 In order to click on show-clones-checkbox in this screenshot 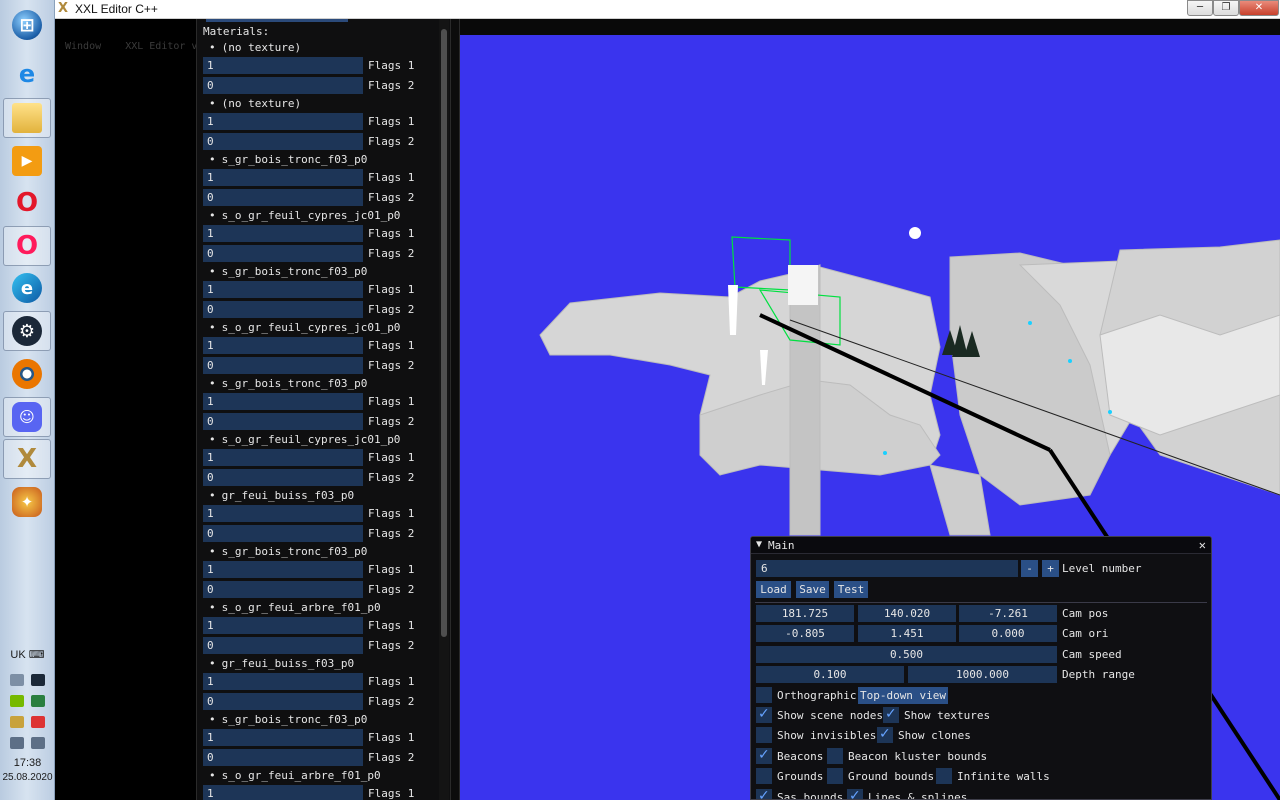, I will do `click(885, 734)`.